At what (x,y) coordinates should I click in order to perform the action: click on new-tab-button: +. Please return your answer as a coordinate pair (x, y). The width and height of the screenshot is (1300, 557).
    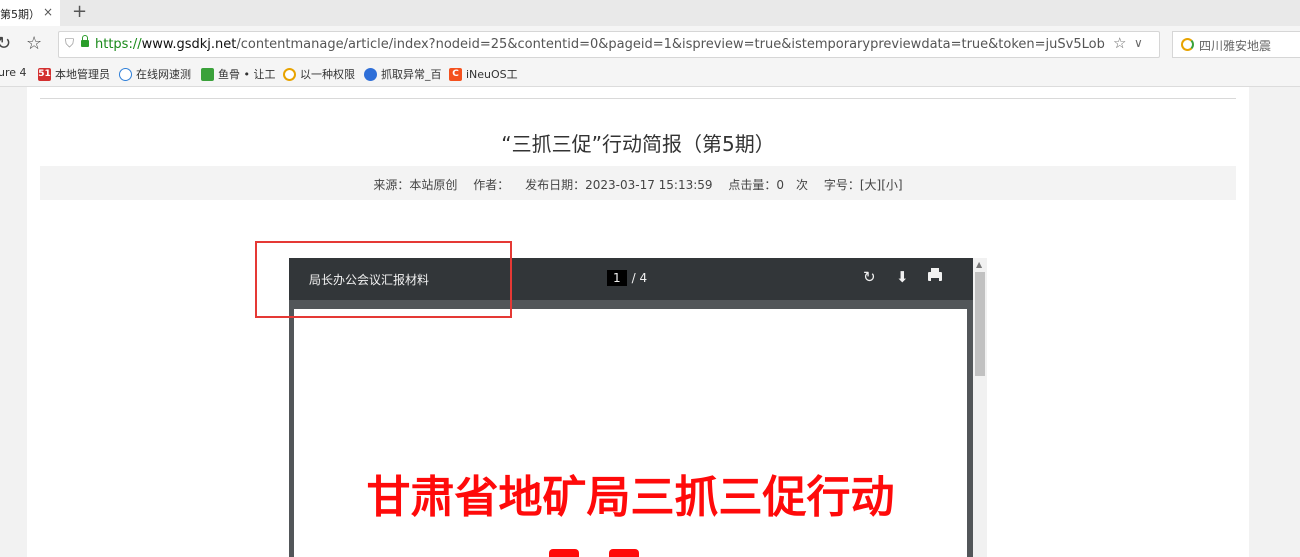
    Looking at the image, I should click on (79, 12).